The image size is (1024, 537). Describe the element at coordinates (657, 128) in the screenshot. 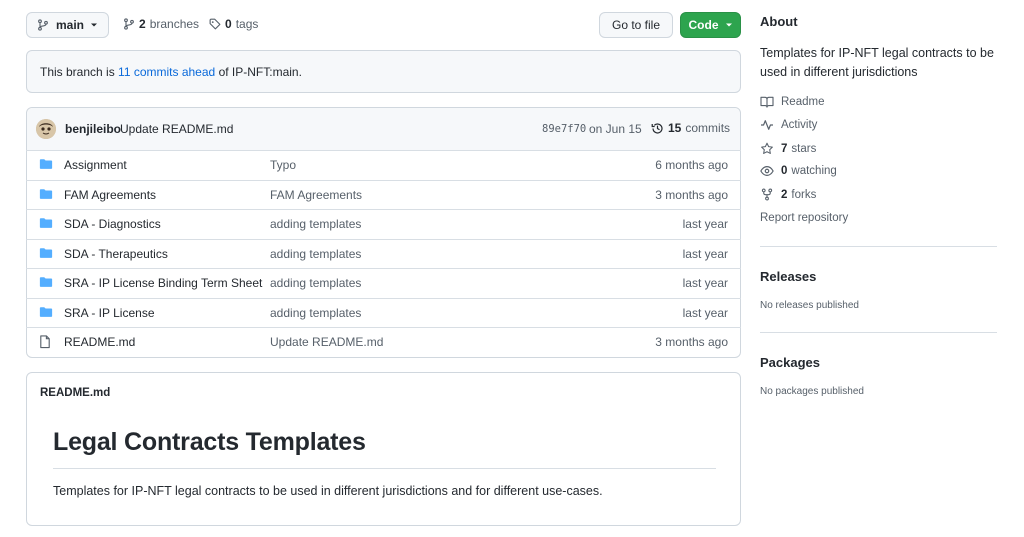

I see `history-icon` at that location.